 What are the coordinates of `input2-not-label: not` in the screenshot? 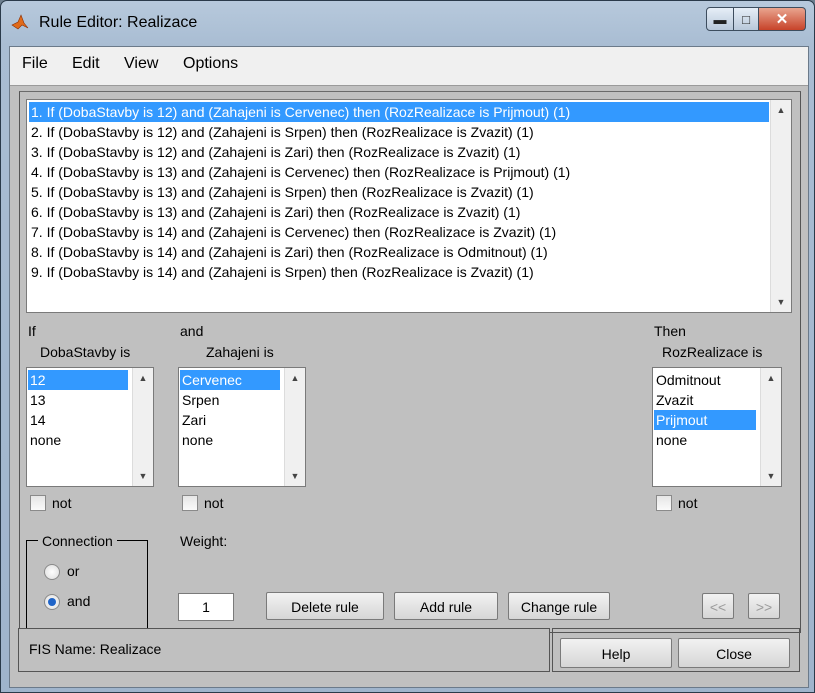 It's located at (214, 503).